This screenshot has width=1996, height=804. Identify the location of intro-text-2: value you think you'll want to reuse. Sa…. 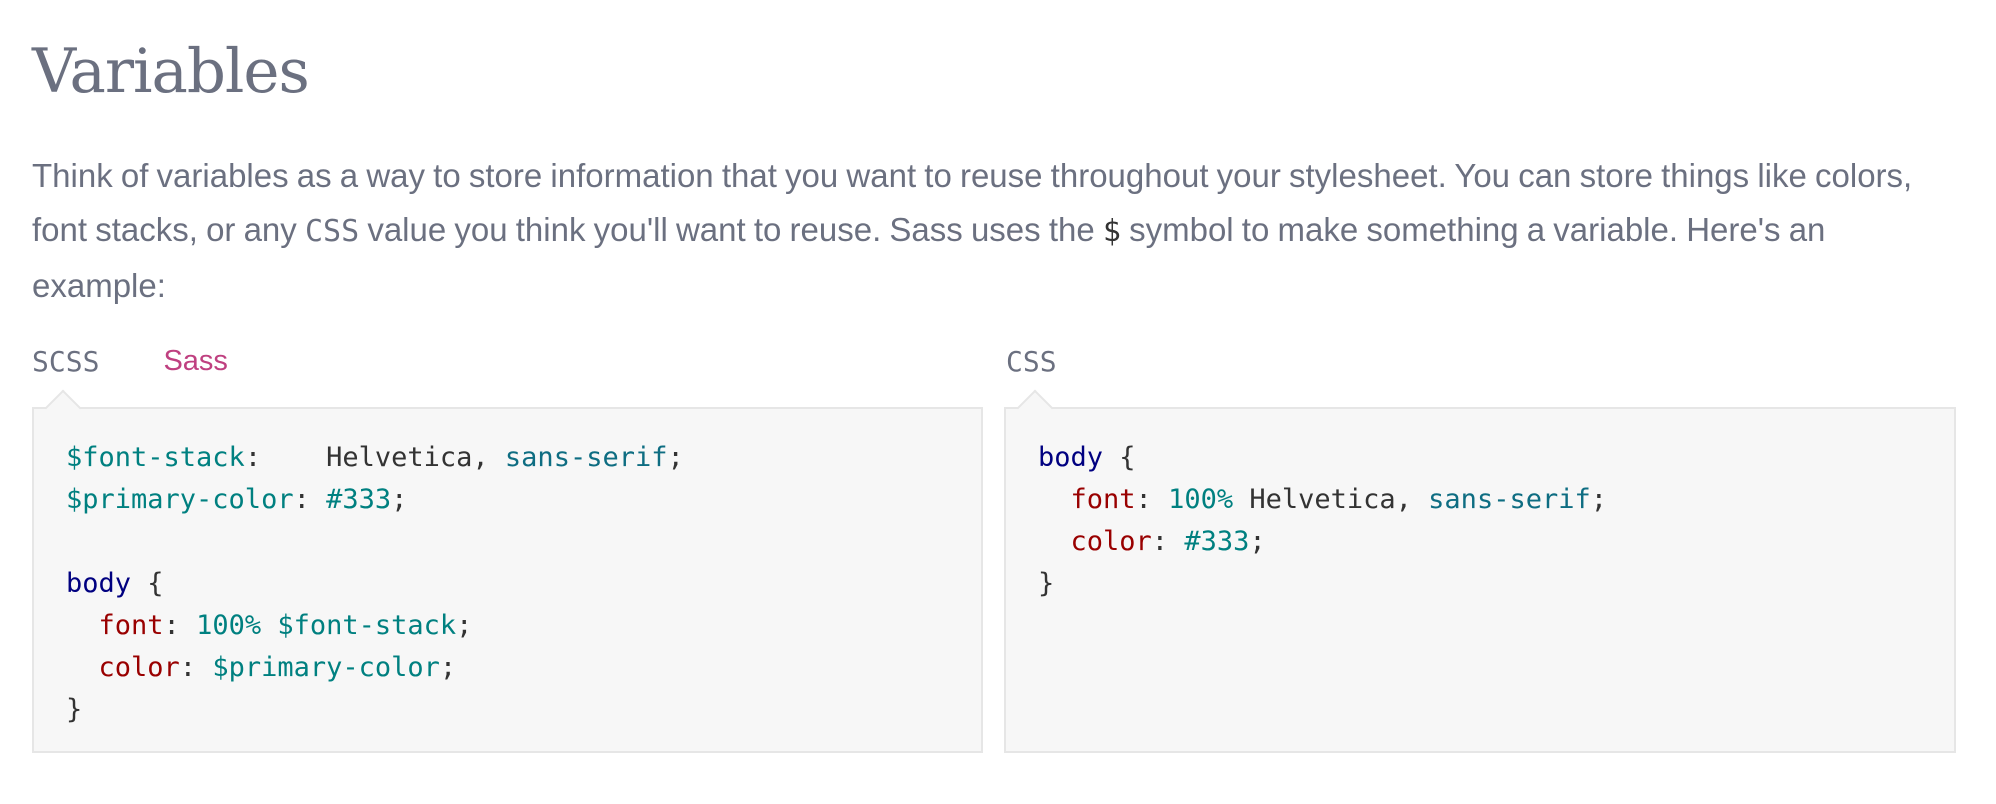
(731, 229).